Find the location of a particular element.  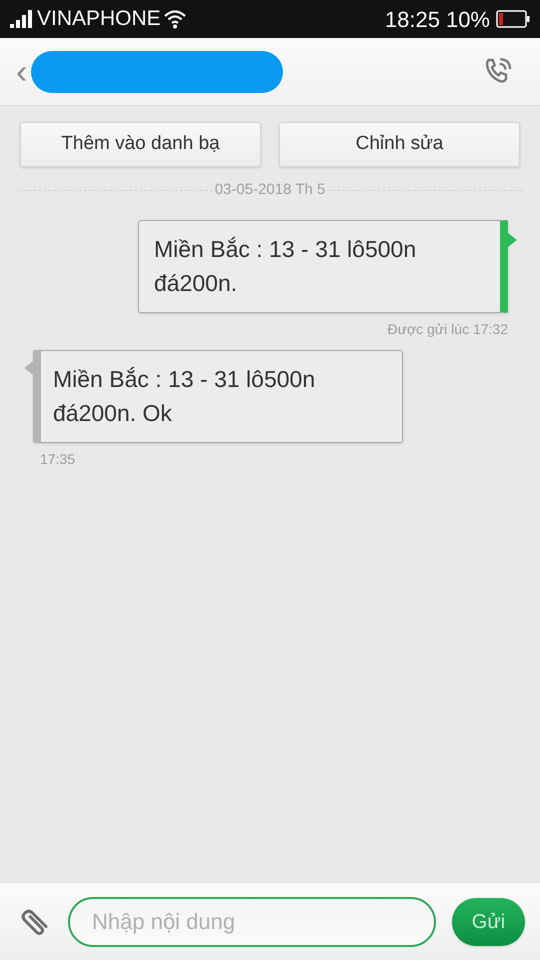

message-text: đá200n. is located at coordinates (196, 283).